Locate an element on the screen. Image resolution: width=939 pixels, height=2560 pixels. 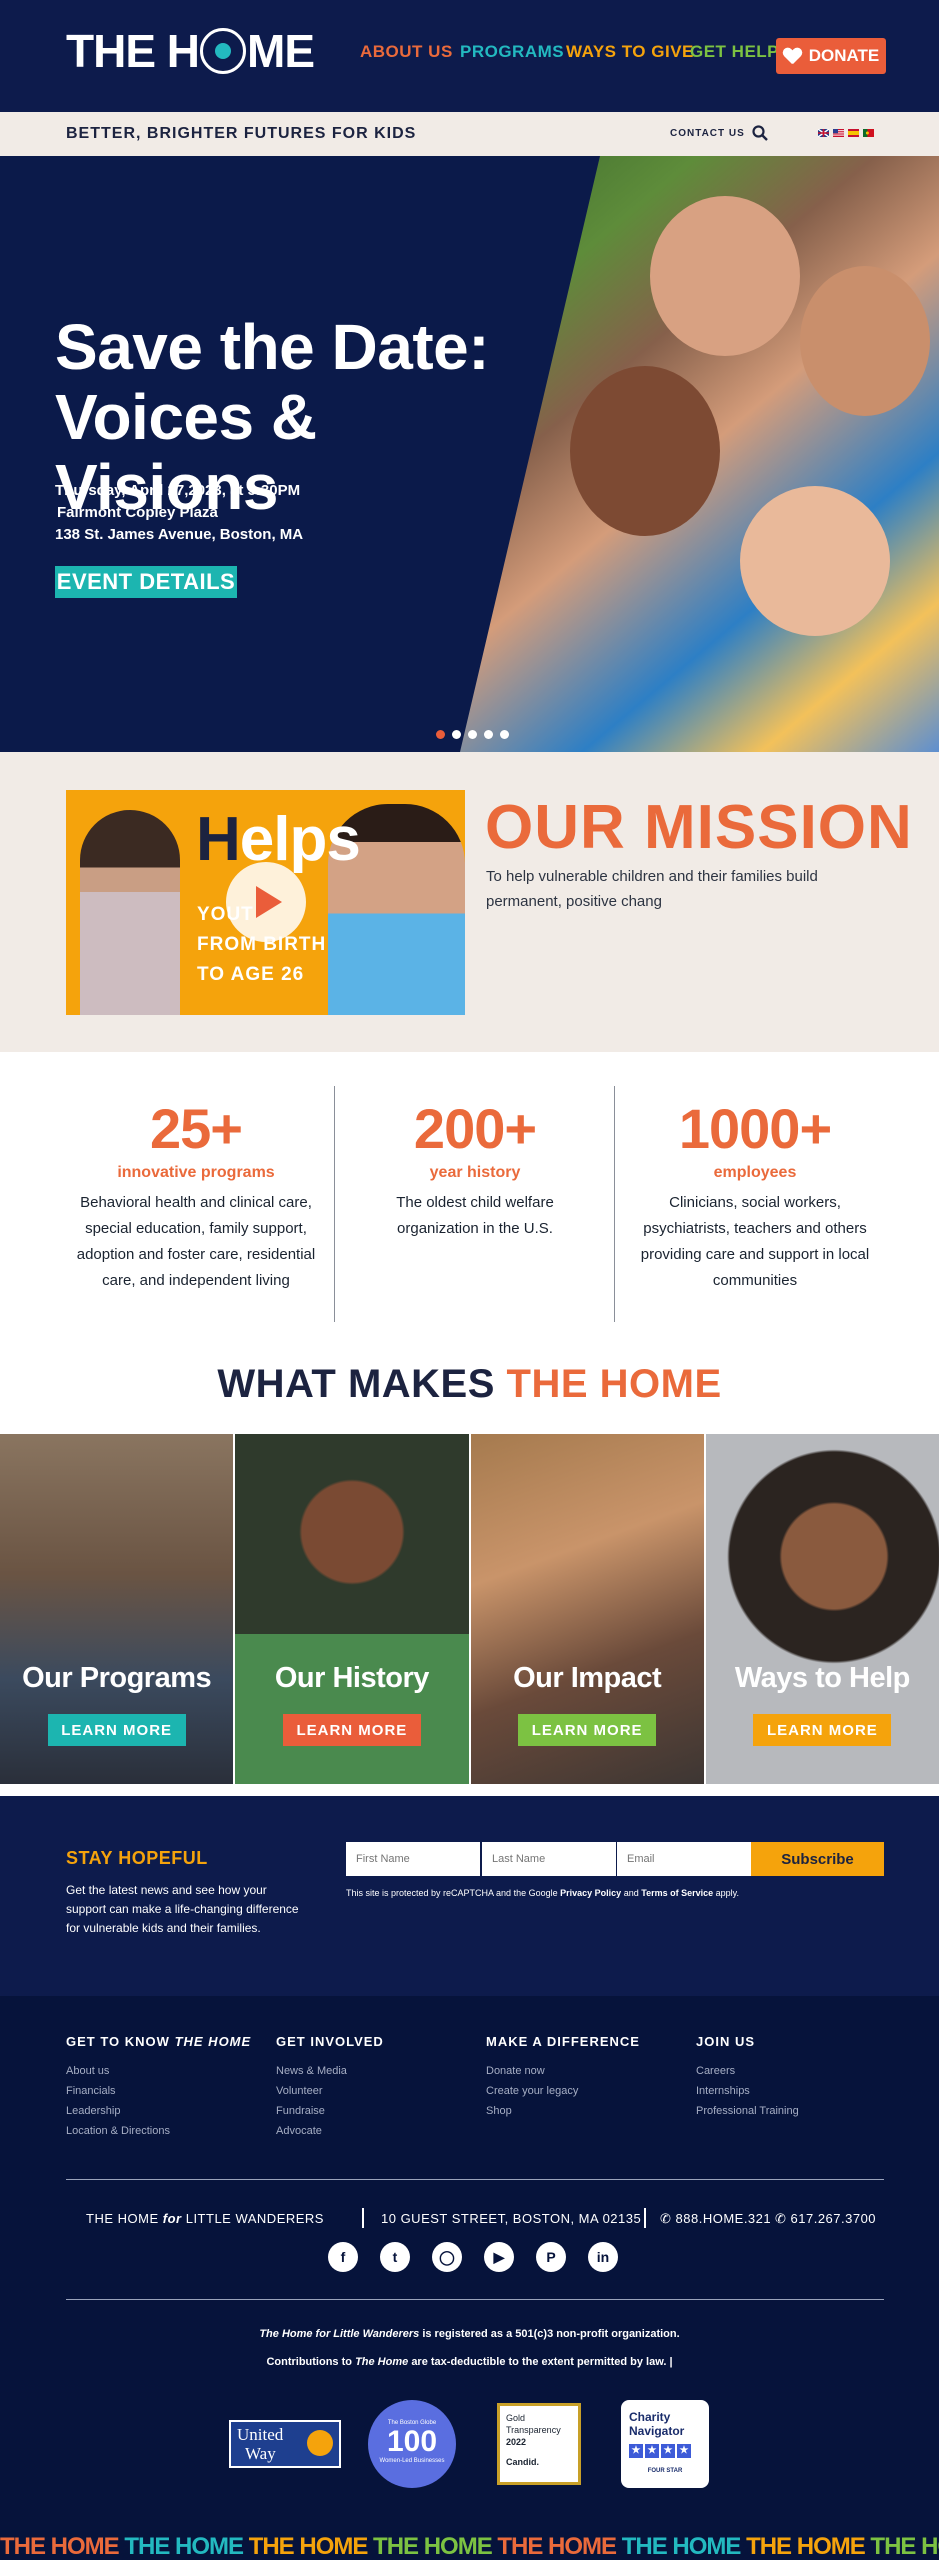
nav-get-help: GET HELP is located at coordinates (734, 52).